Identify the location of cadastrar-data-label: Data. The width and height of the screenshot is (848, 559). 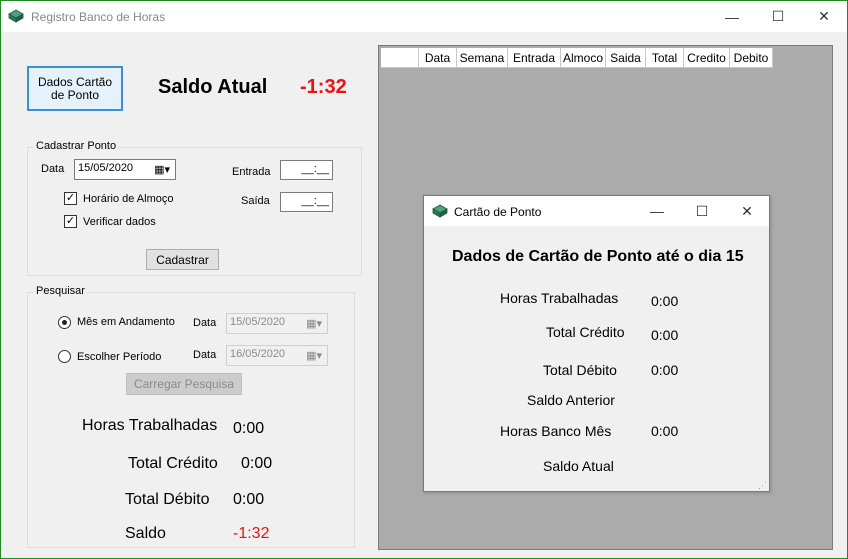
(53, 169).